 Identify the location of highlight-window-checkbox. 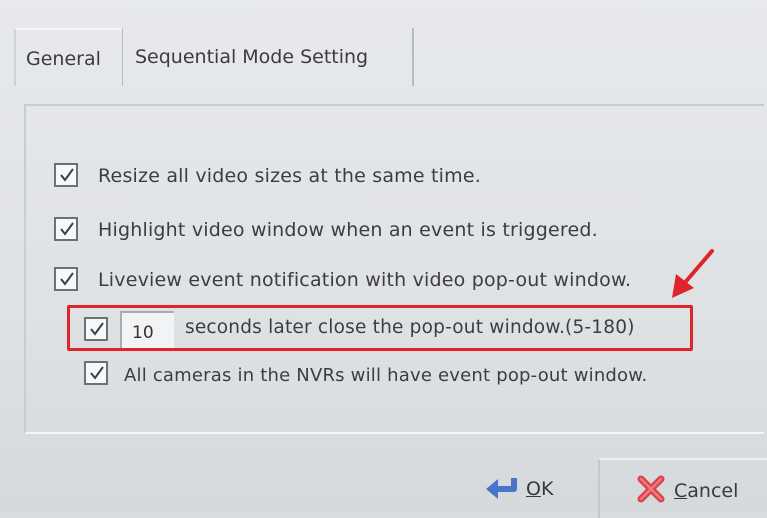
(66, 229).